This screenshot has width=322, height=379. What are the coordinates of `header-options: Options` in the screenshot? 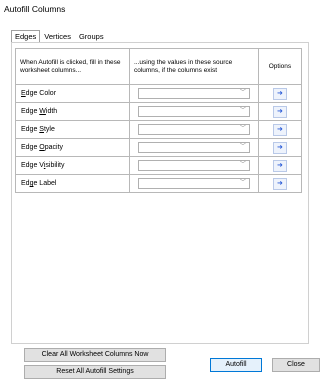 It's located at (280, 66).